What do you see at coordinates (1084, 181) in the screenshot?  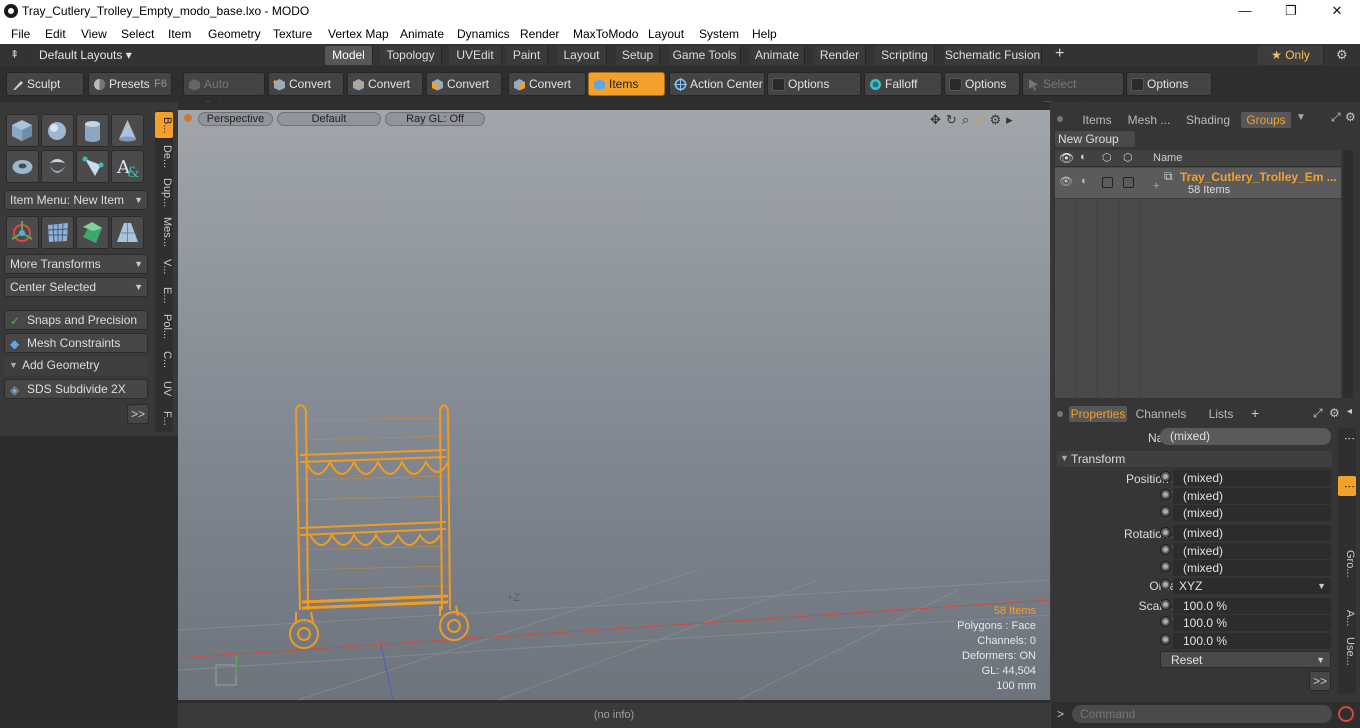 I see `lock-icon: ◐` at bounding box center [1084, 181].